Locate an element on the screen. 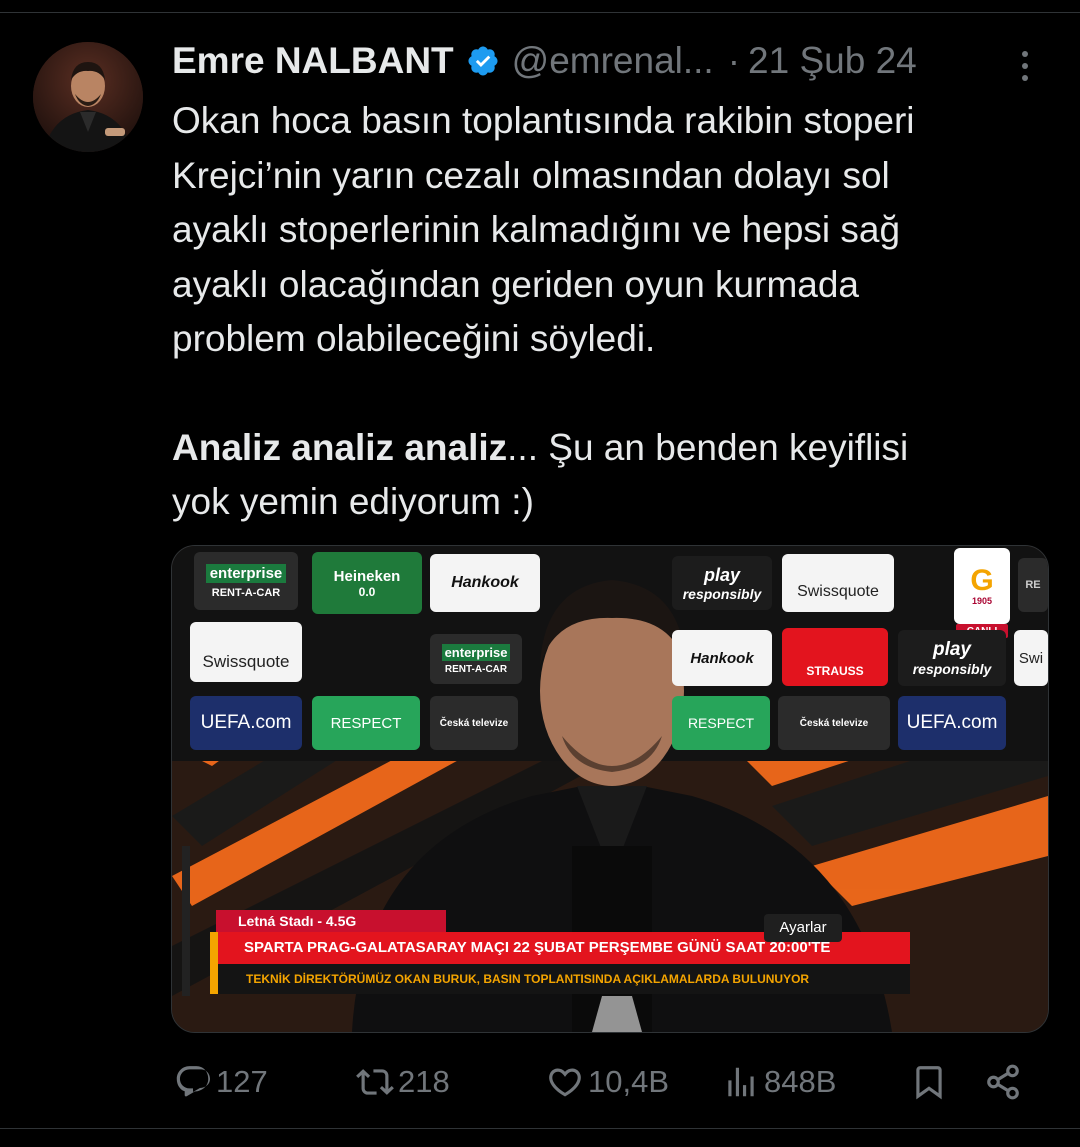 The width and height of the screenshot is (1080, 1147). settings-tooltip: Ayarlar is located at coordinates (803, 928).